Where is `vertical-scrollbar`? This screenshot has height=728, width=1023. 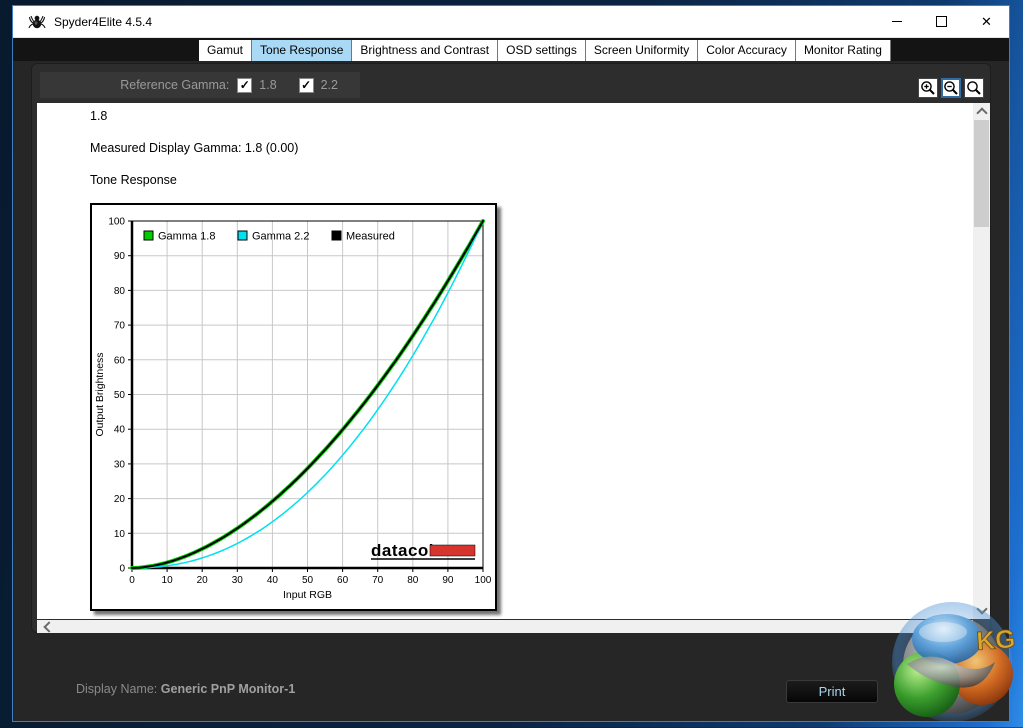 vertical-scrollbar is located at coordinates (981, 361).